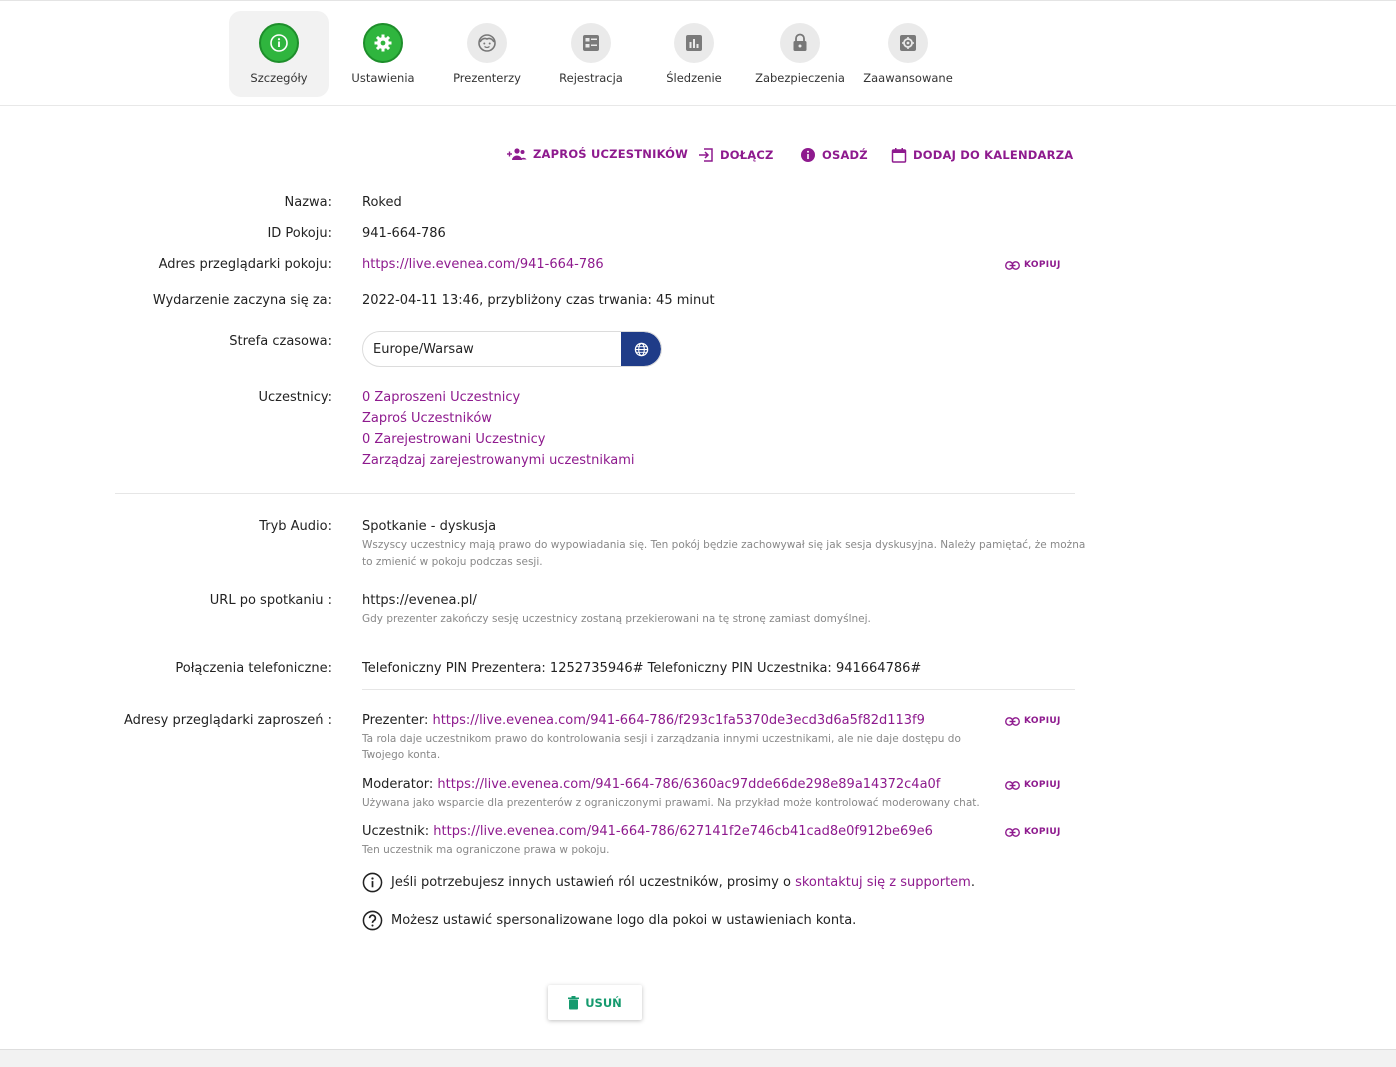 The height and width of the screenshot is (1067, 1396). I want to click on join-button: DOŁĄCZ, so click(736, 155).